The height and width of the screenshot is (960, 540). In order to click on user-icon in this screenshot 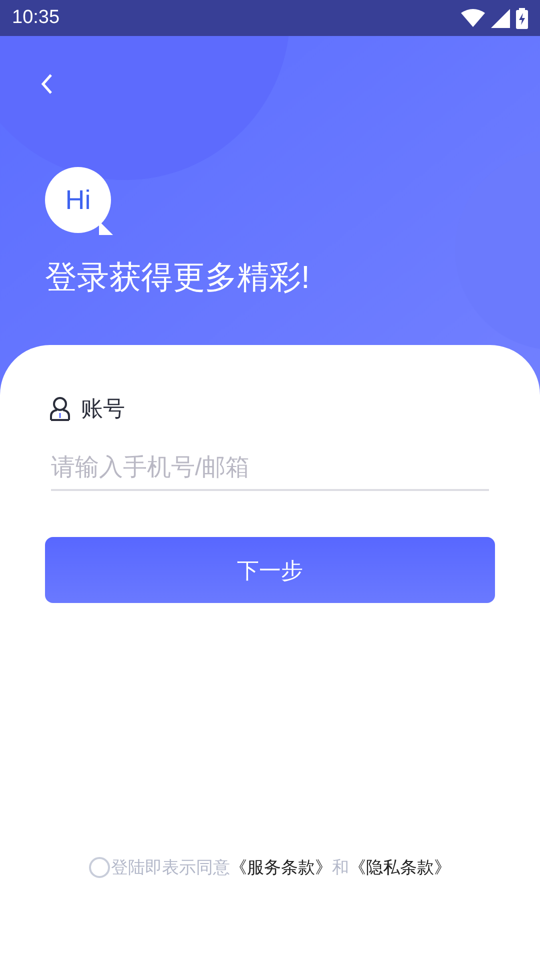, I will do `click(60, 408)`.